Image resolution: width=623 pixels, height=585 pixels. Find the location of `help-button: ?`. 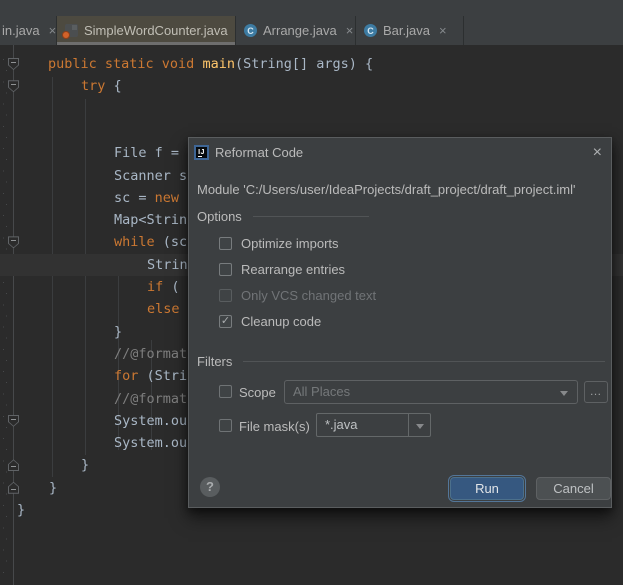

help-button: ? is located at coordinates (210, 487).